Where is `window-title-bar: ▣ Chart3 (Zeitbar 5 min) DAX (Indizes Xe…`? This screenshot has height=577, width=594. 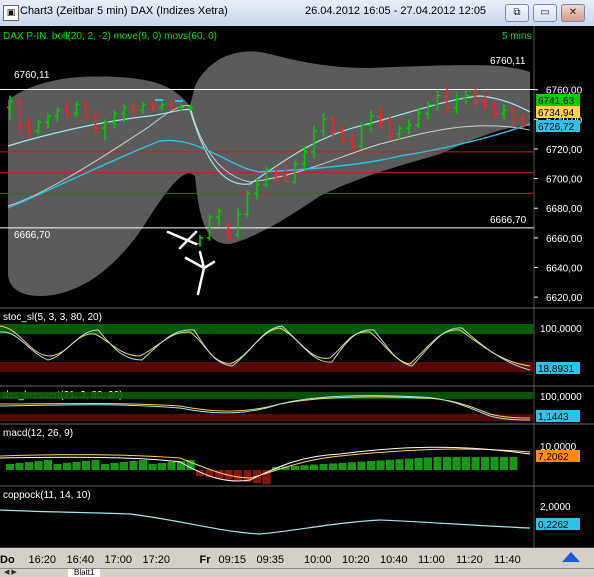 window-title-bar: ▣ Chart3 (Zeitbar 5 min) DAX (Indizes Xe… is located at coordinates (297, 13).